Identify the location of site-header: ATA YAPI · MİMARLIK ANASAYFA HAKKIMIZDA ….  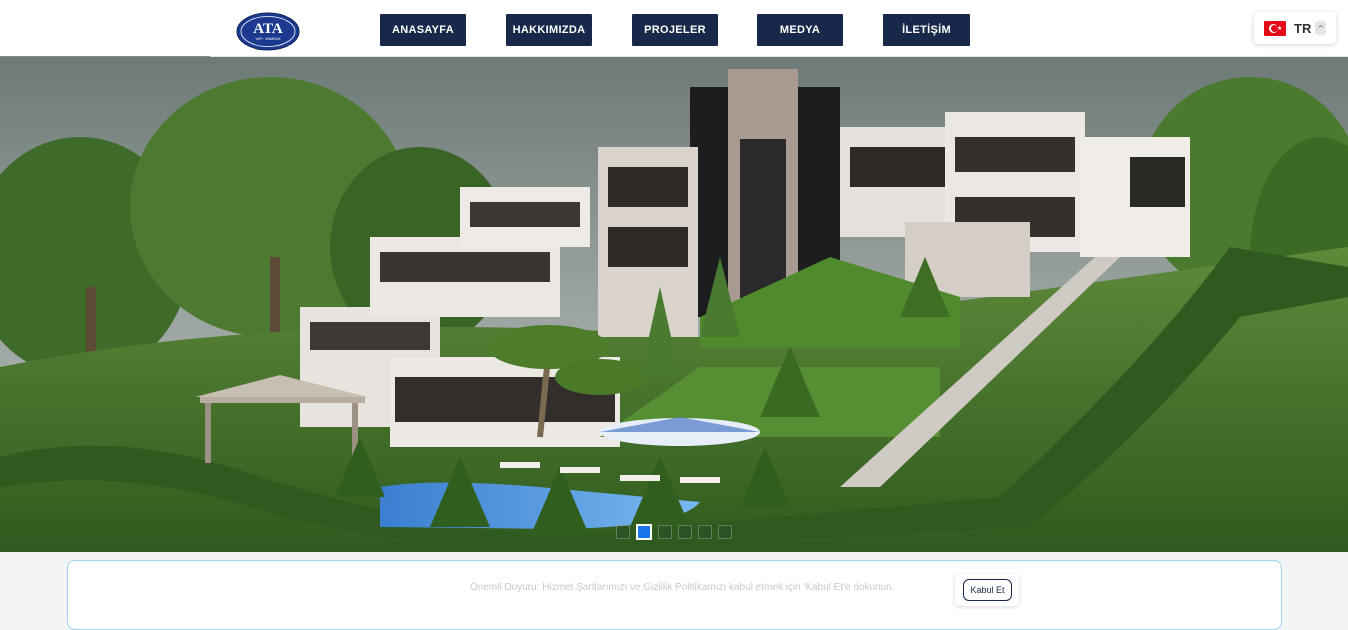
(674, 28).